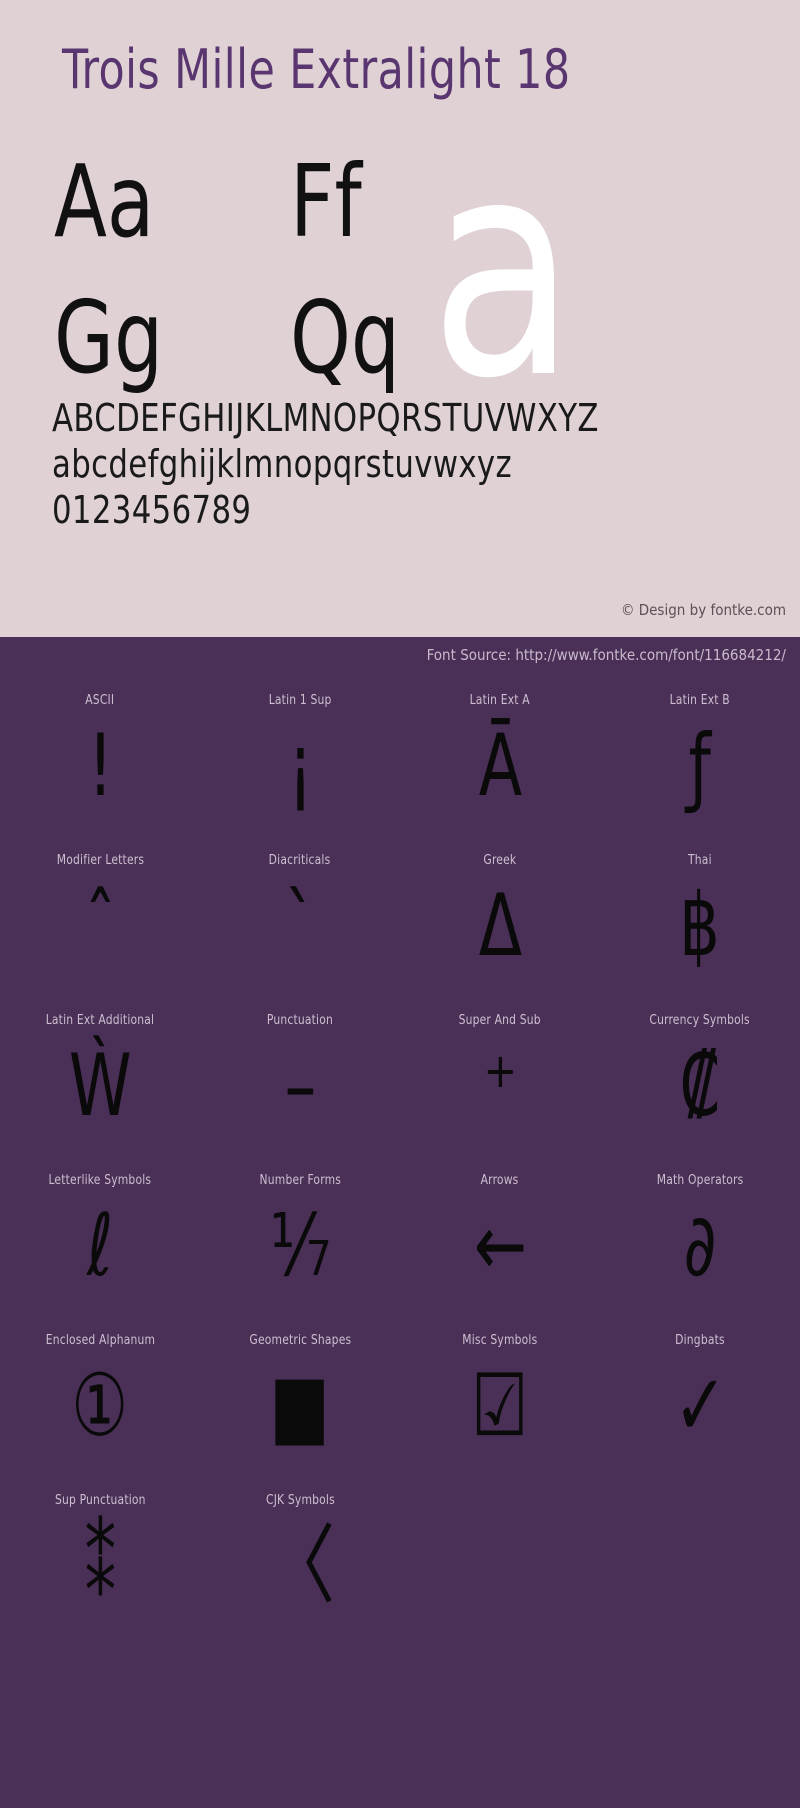  What do you see at coordinates (700, 1086) in the screenshot?
I see `unicode-block-glyph: ₡` at bounding box center [700, 1086].